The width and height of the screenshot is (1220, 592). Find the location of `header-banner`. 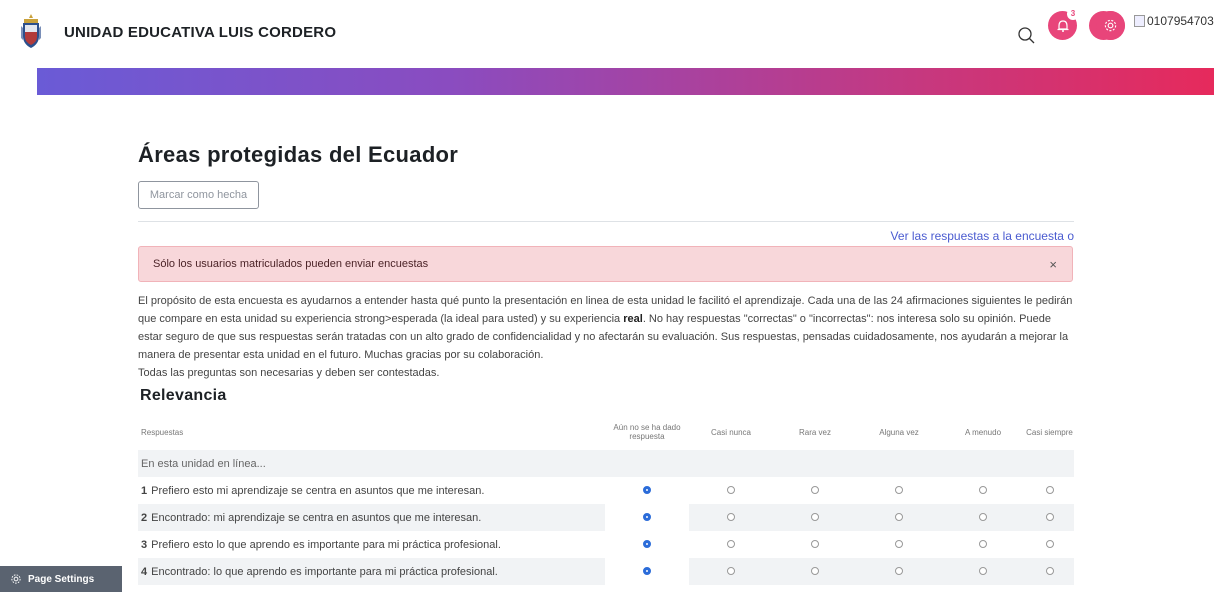

header-banner is located at coordinates (625, 81).